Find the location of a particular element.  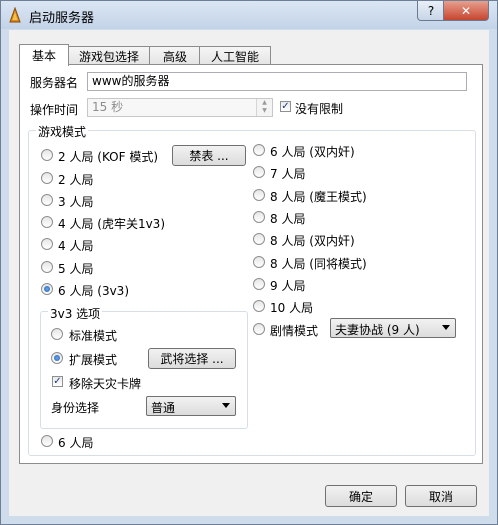

scenario-mode-label: 剧情模式 is located at coordinates (294, 331).